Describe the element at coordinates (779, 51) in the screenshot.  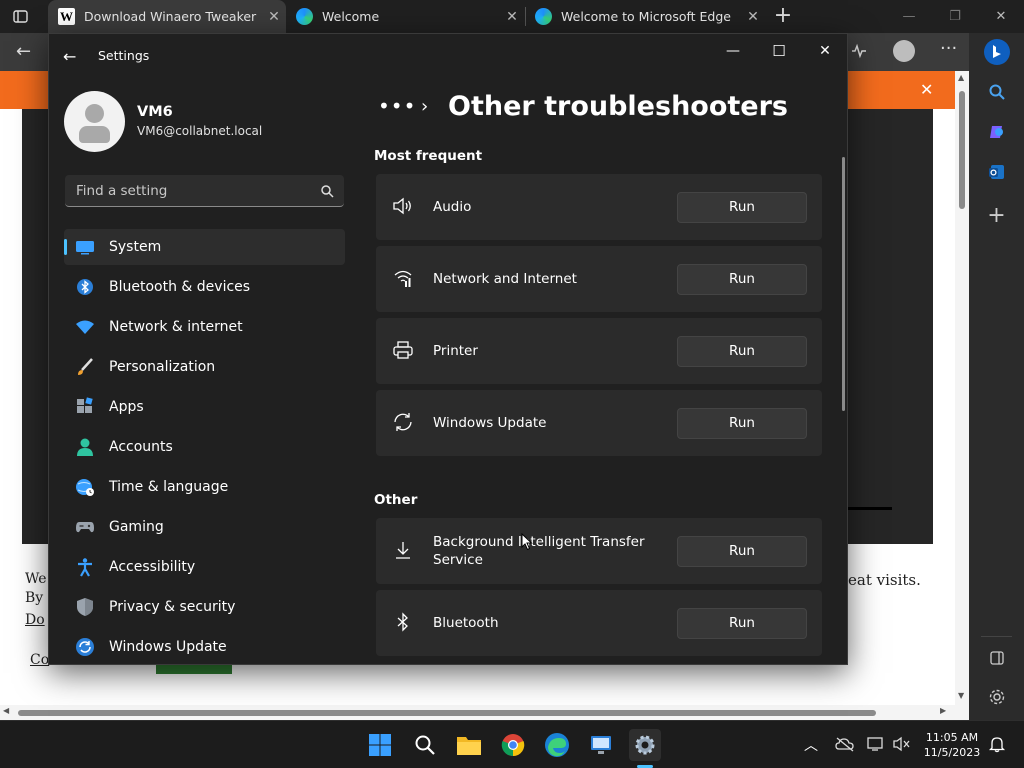
I see `maximize-button: ☐` at that location.